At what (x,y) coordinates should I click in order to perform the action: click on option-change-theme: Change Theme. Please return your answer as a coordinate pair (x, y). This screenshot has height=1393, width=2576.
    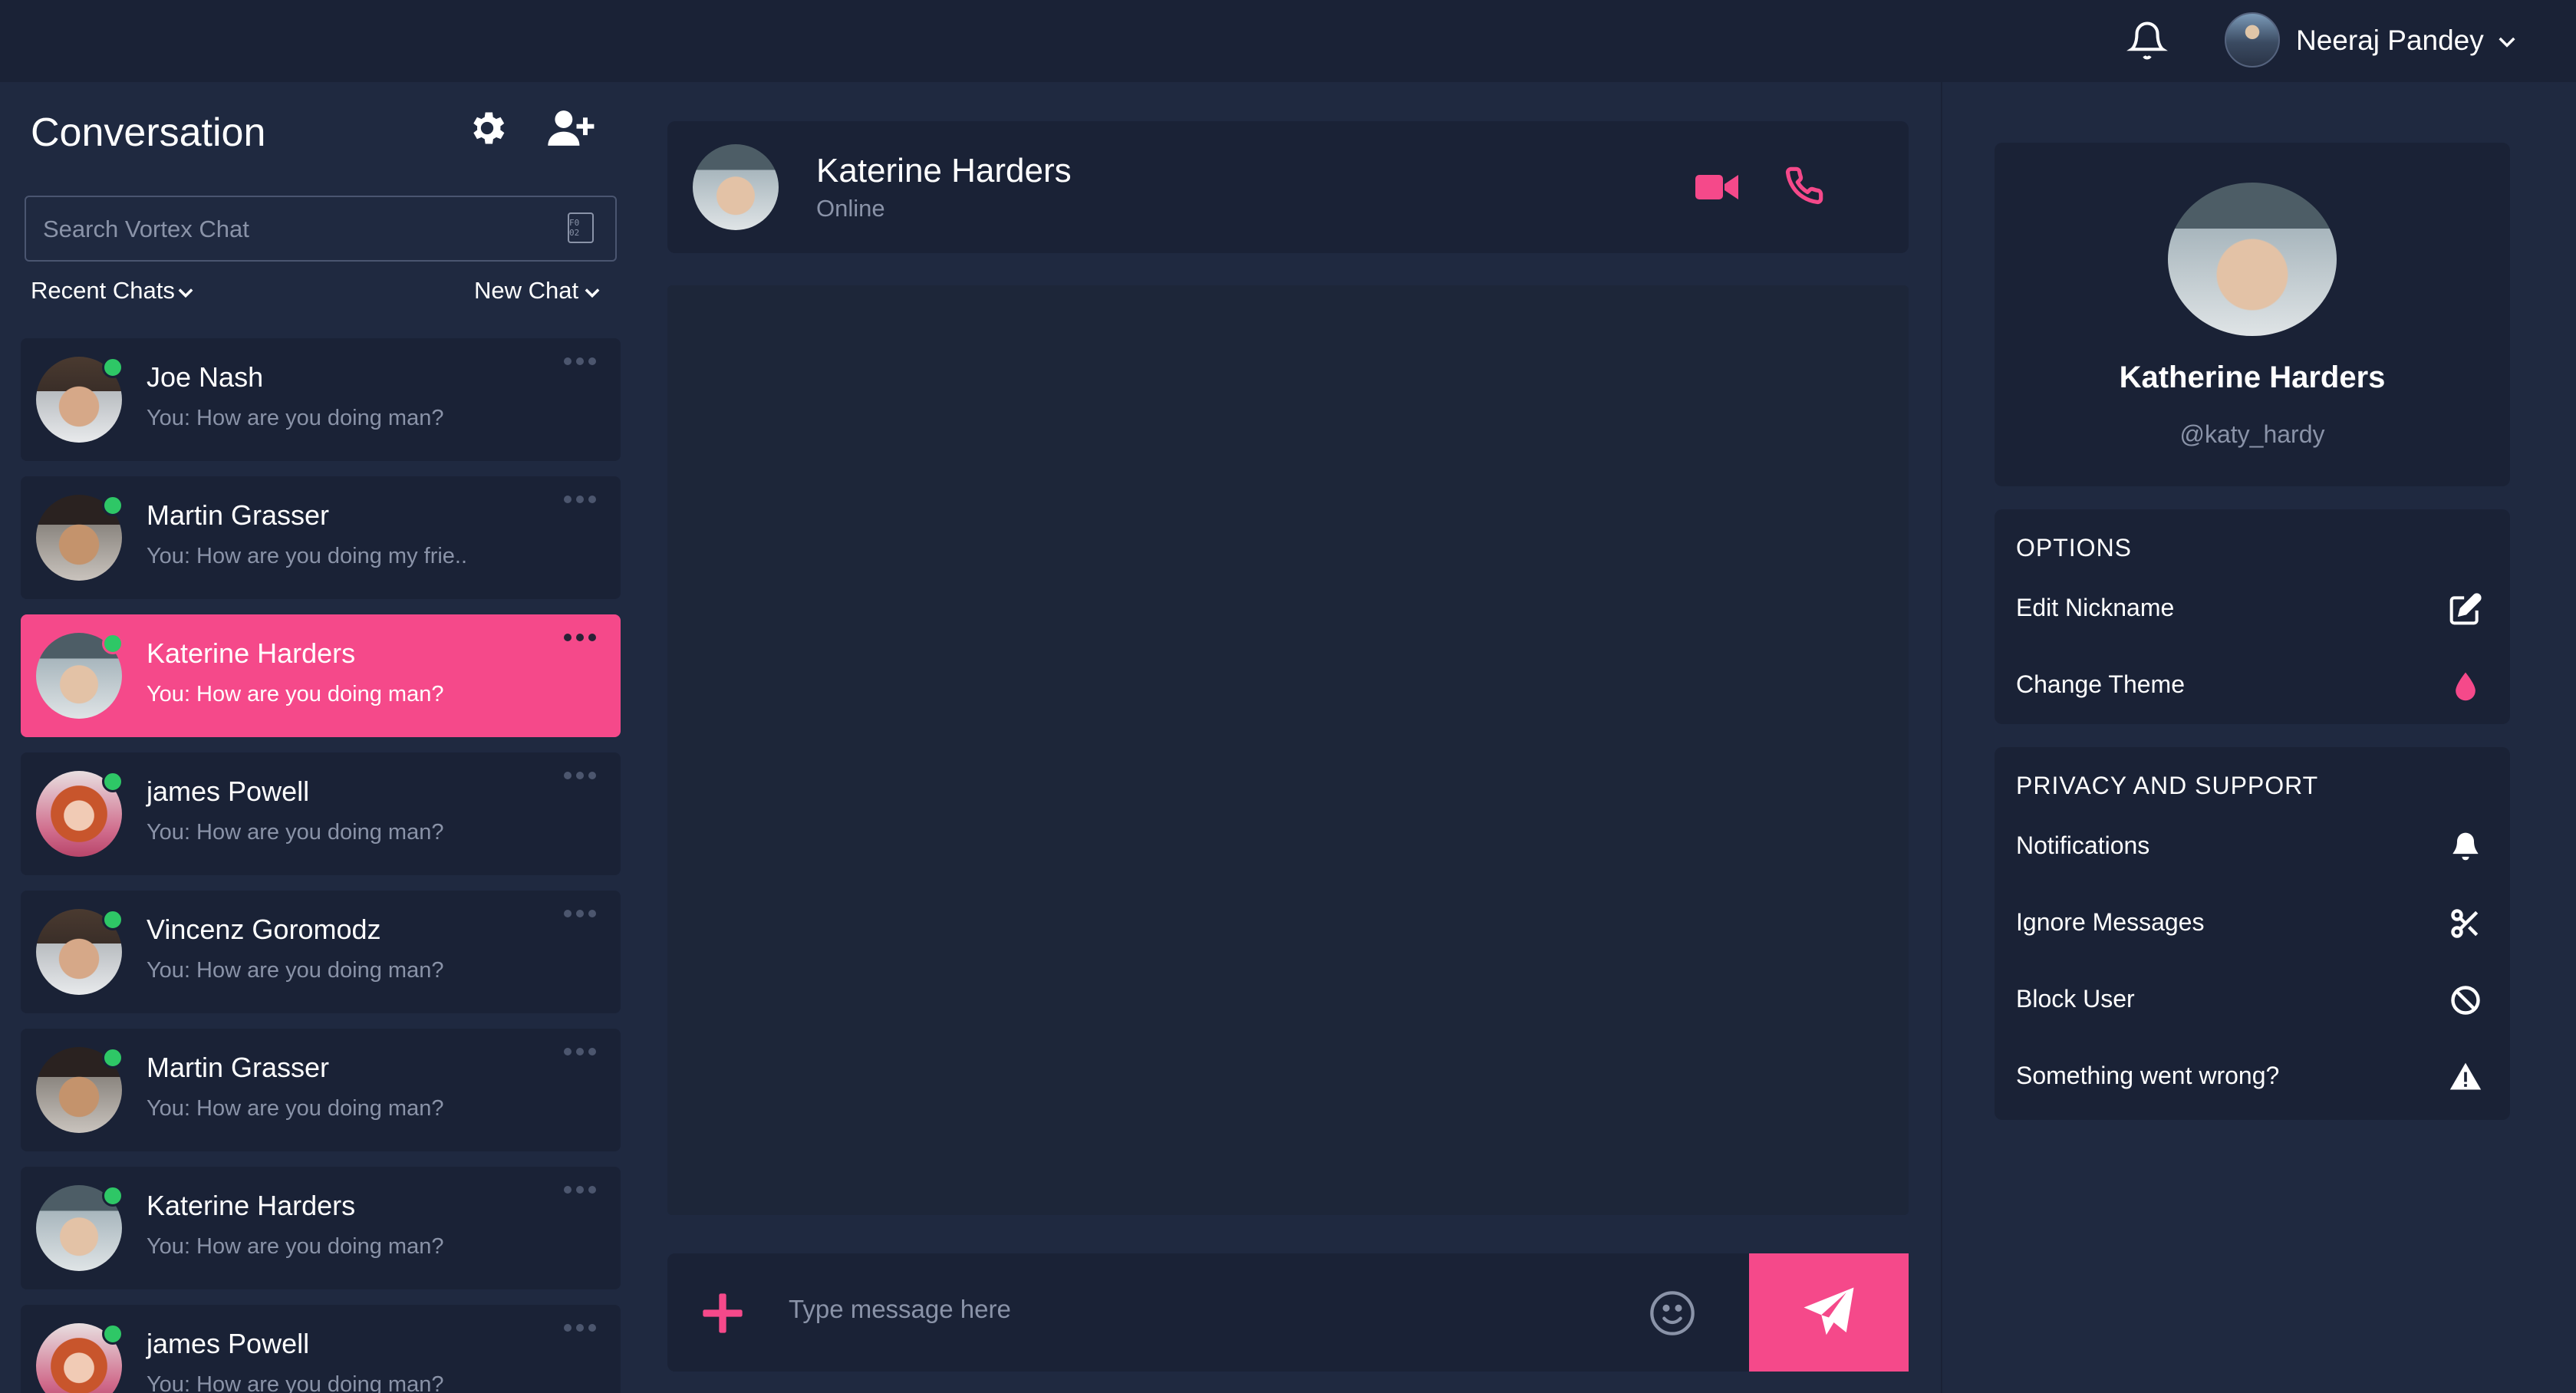
    Looking at the image, I should click on (2252, 686).